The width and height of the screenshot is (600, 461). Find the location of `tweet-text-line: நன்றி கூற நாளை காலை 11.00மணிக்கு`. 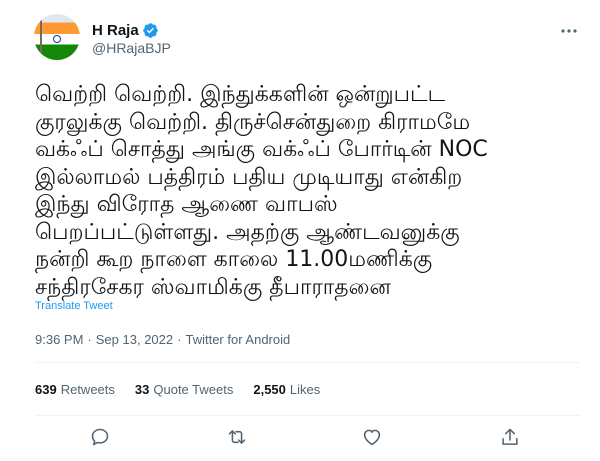

tweet-text-line: நன்றி கூற நாளை காலை 11.00மணிக்கு is located at coordinates (234, 259).